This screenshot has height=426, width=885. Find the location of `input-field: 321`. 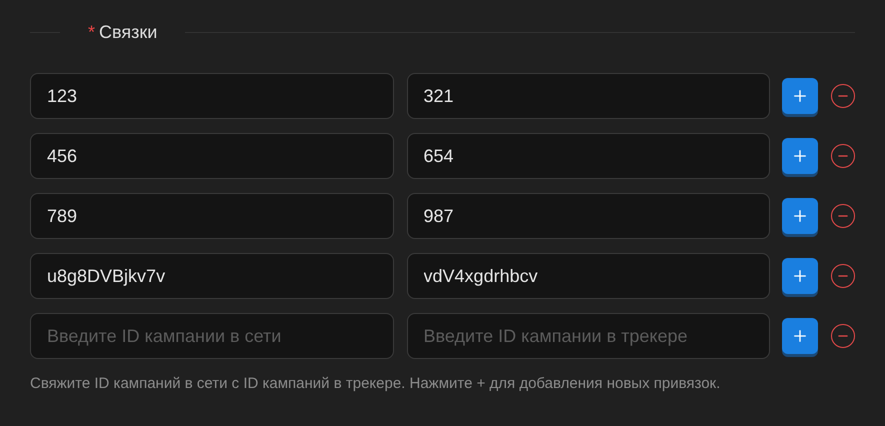

input-field: 321 is located at coordinates (588, 96).